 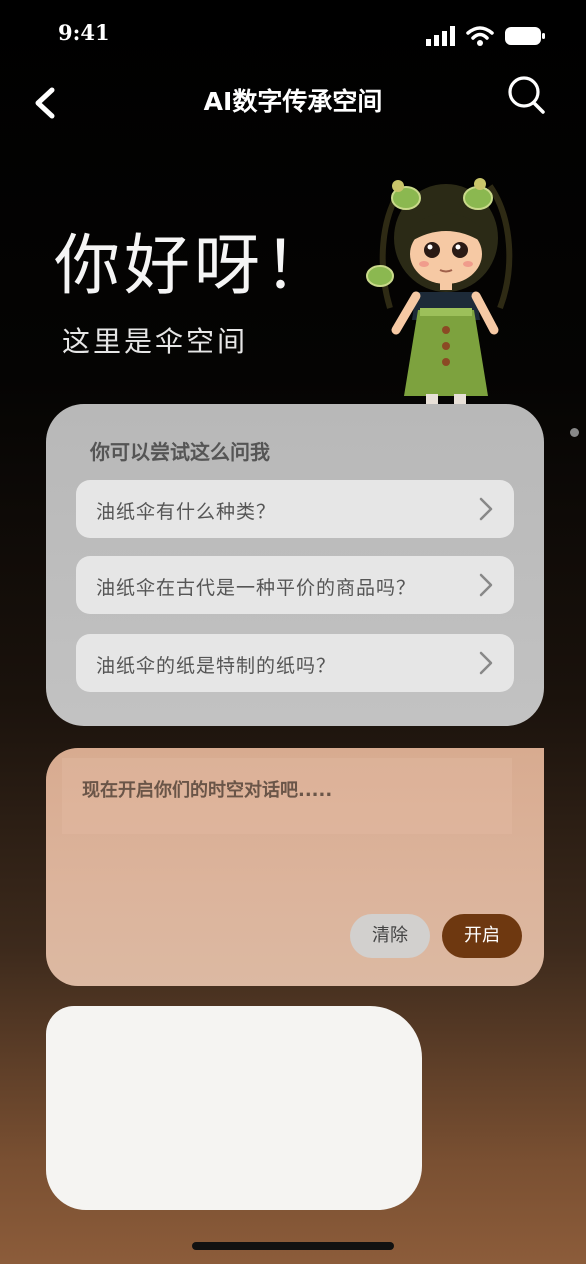 I want to click on status-icons, so click(x=486, y=36).